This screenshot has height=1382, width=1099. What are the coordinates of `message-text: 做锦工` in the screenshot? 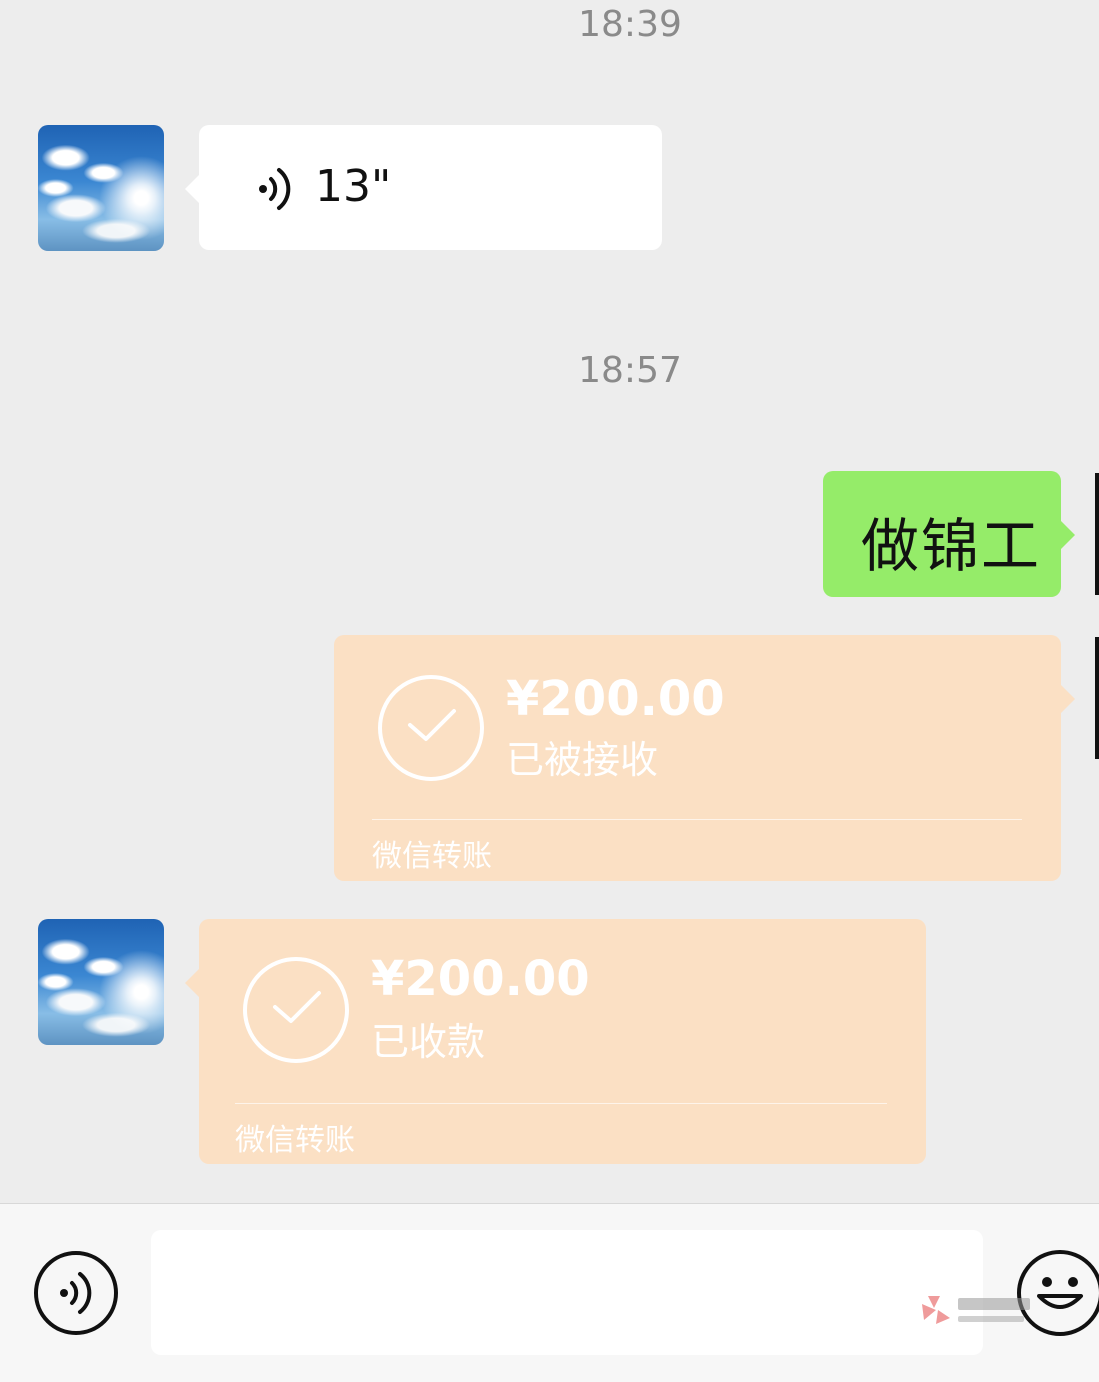 It's located at (951, 546).